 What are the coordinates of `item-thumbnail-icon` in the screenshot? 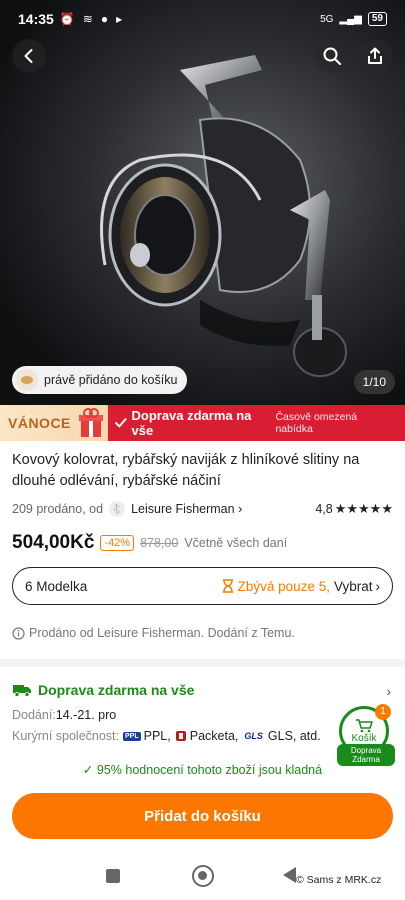 It's located at (27, 380).